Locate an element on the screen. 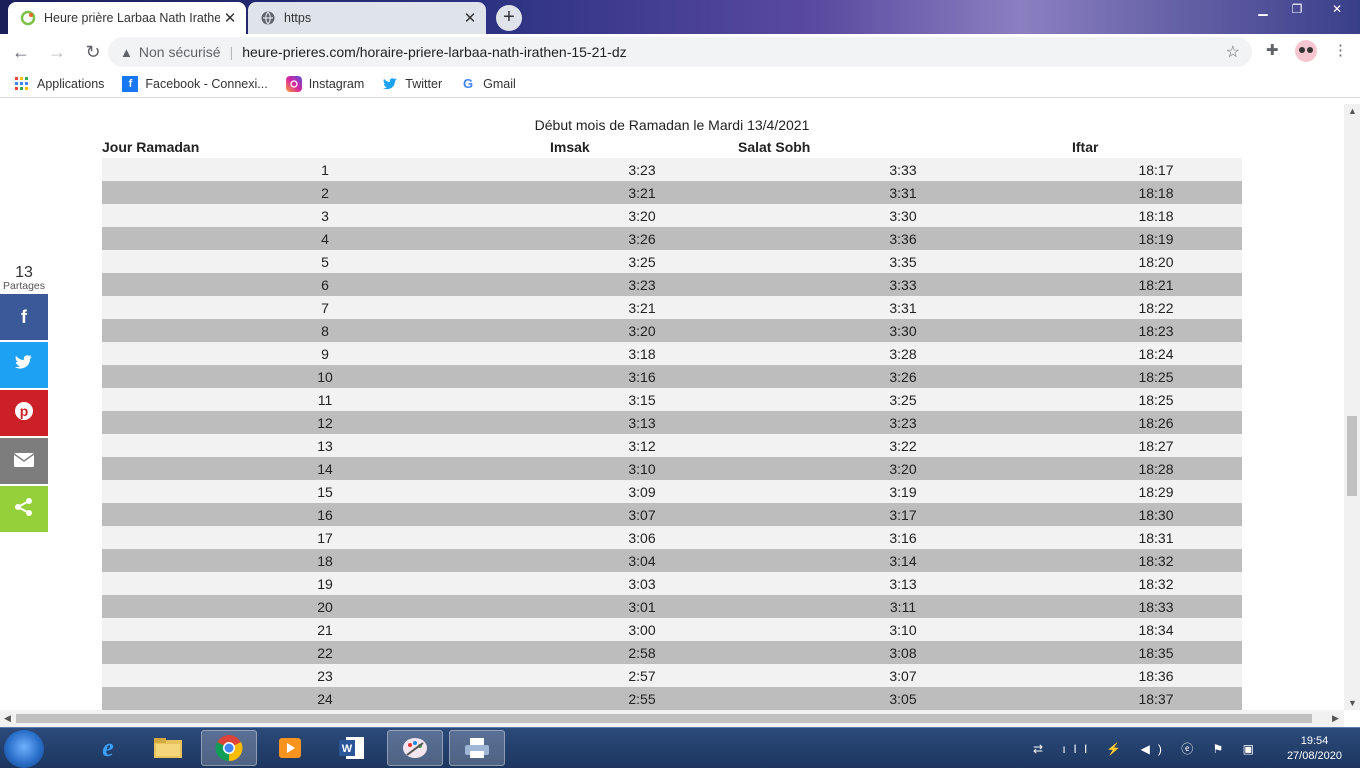 This screenshot has height=768, width=1360. cell-iftar: 18:21 is located at coordinates (1156, 284).